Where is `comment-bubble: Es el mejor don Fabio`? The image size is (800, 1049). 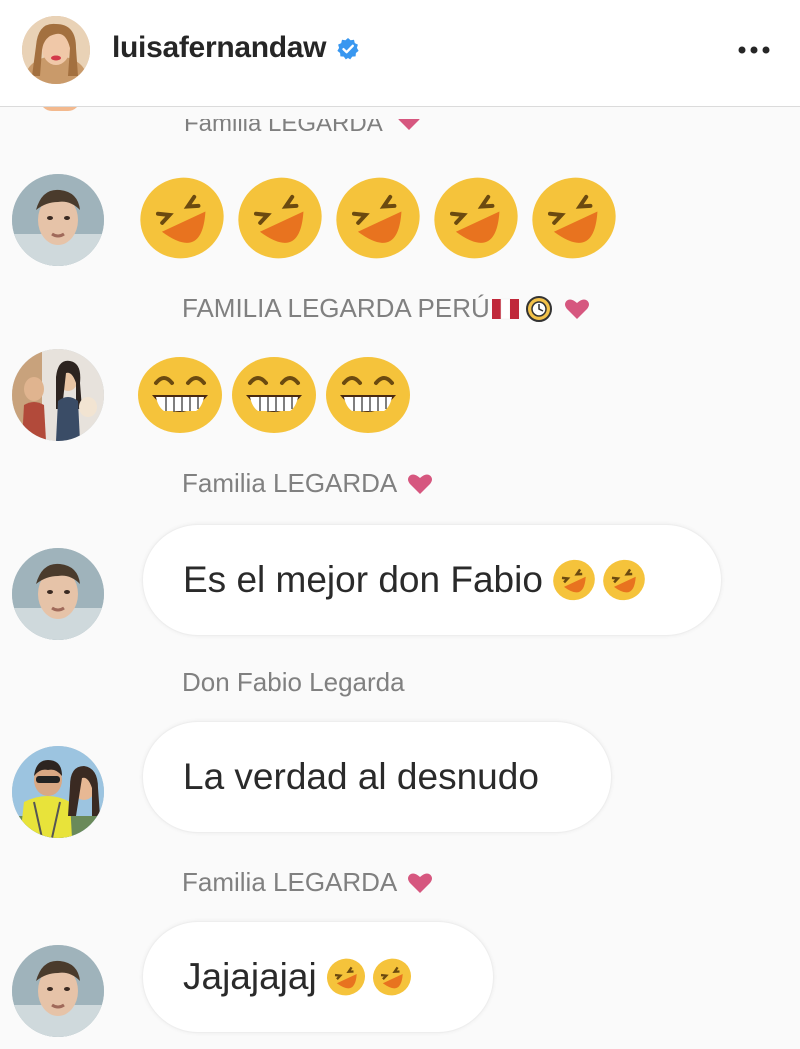
comment-bubble: Es el mejor don Fabio is located at coordinates (432, 580).